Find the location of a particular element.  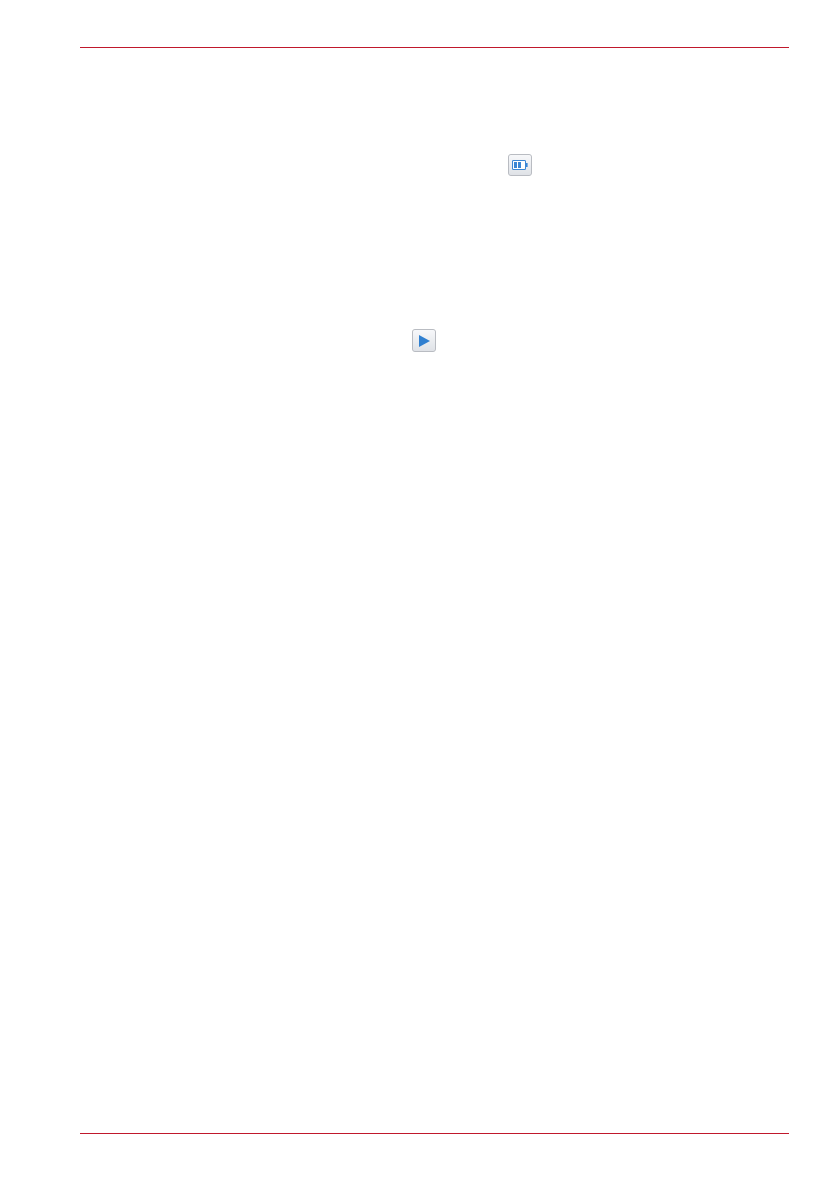

play-icon-glyph is located at coordinates (424, 340).